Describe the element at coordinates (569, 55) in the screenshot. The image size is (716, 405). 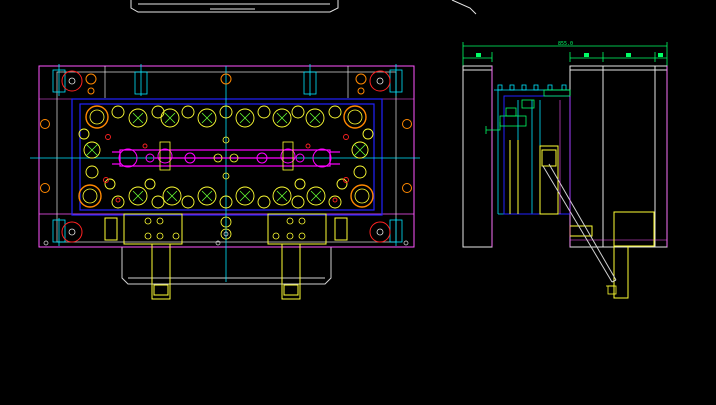
I see `dimension-tick-labels` at that location.